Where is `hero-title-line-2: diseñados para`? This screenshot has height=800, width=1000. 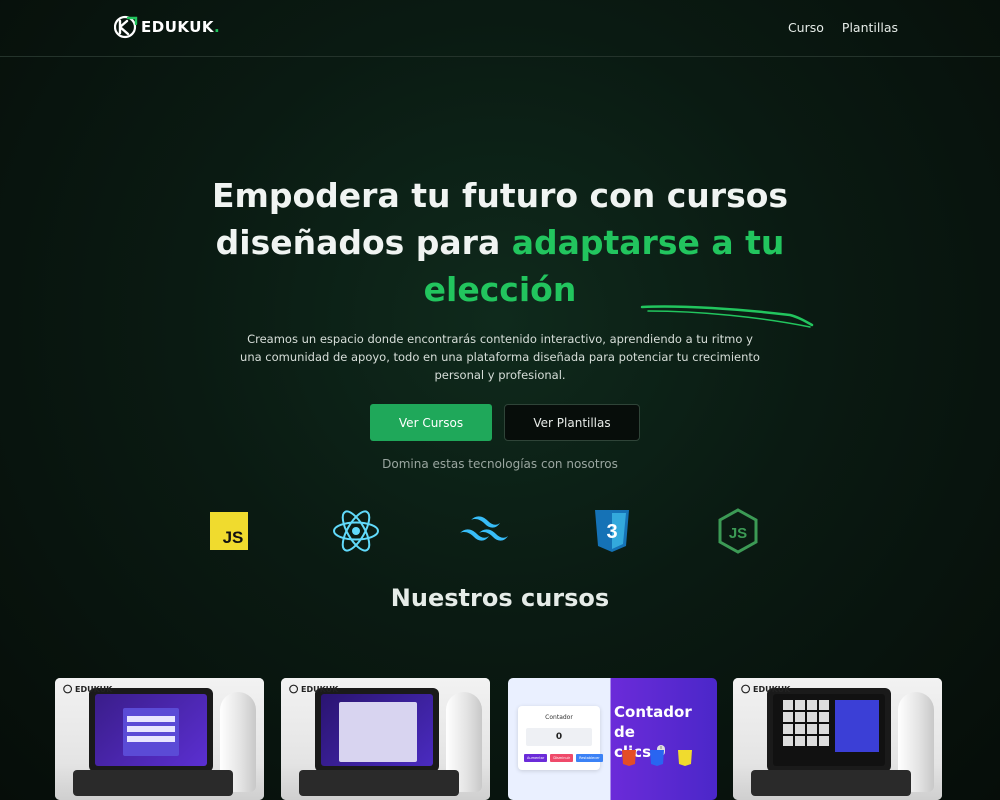
hero-title-line-2: diseñados para is located at coordinates (363, 242).